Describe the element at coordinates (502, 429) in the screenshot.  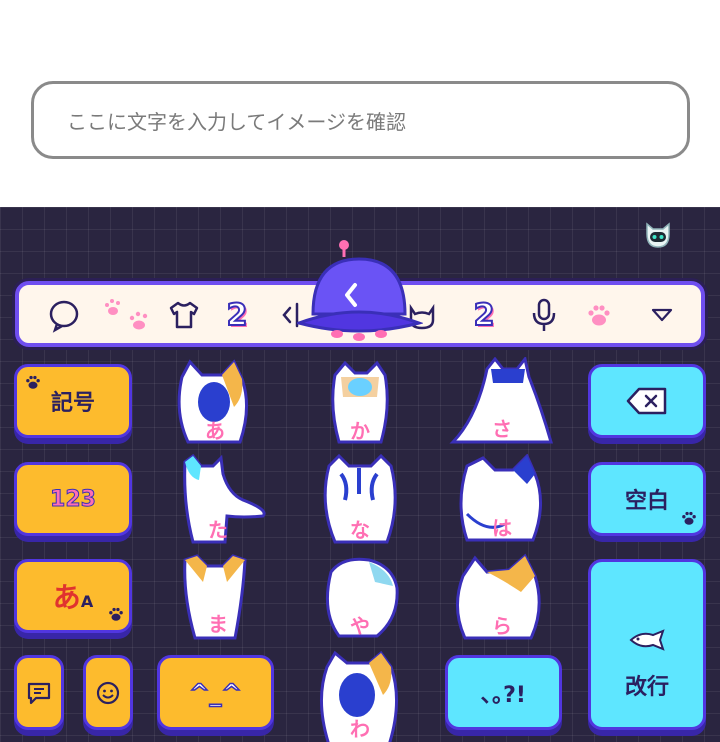
I see `kana-label-sa: さ` at that location.